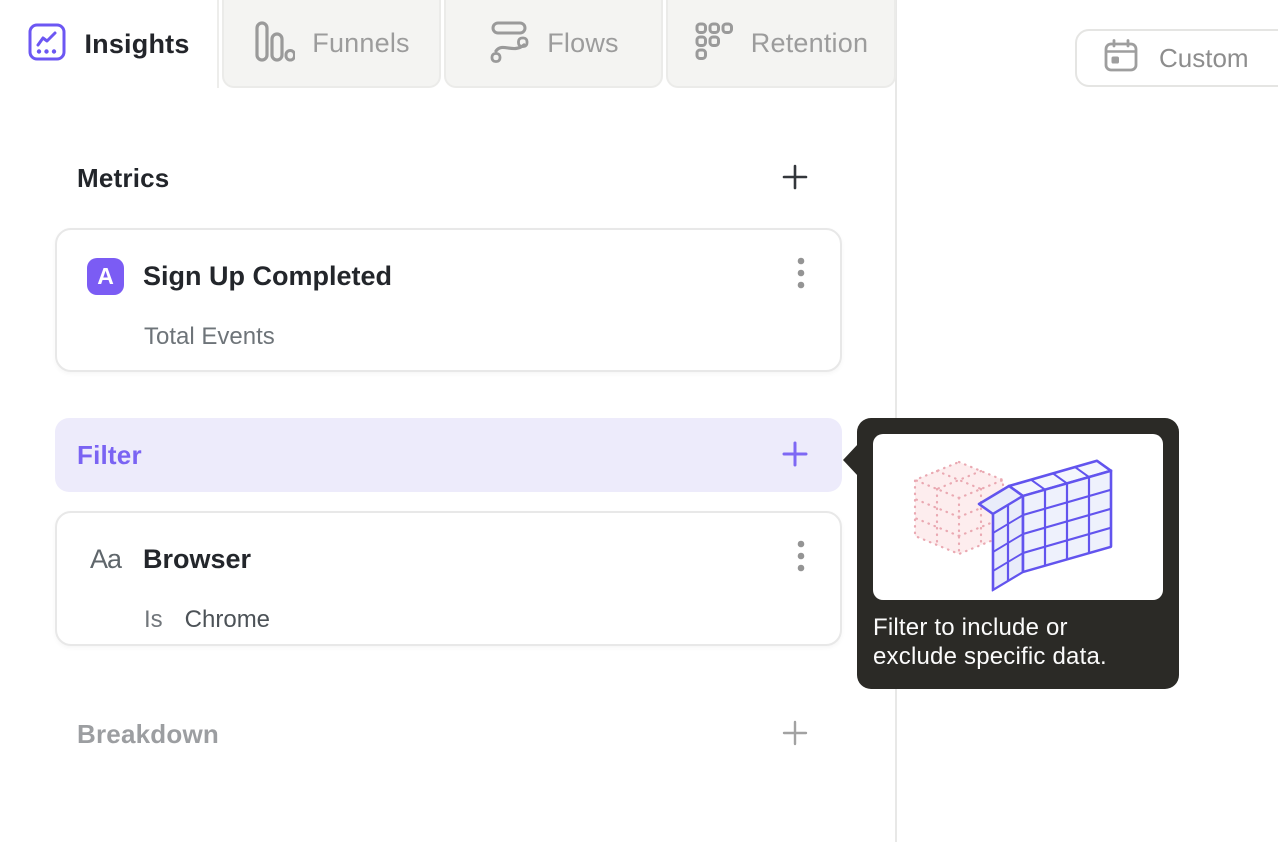  I want to click on tab-funnels-label: Funnels, so click(361, 42).